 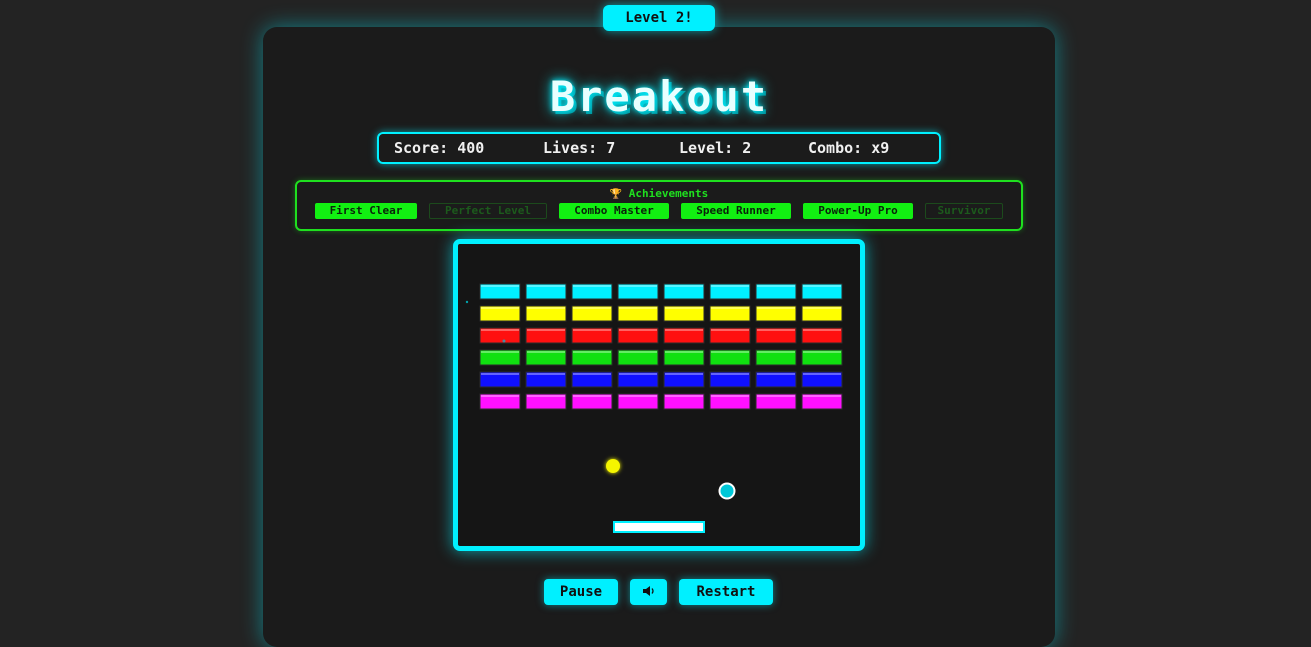 I want to click on achievement-badge: Speed Runner, so click(x=736, y=211).